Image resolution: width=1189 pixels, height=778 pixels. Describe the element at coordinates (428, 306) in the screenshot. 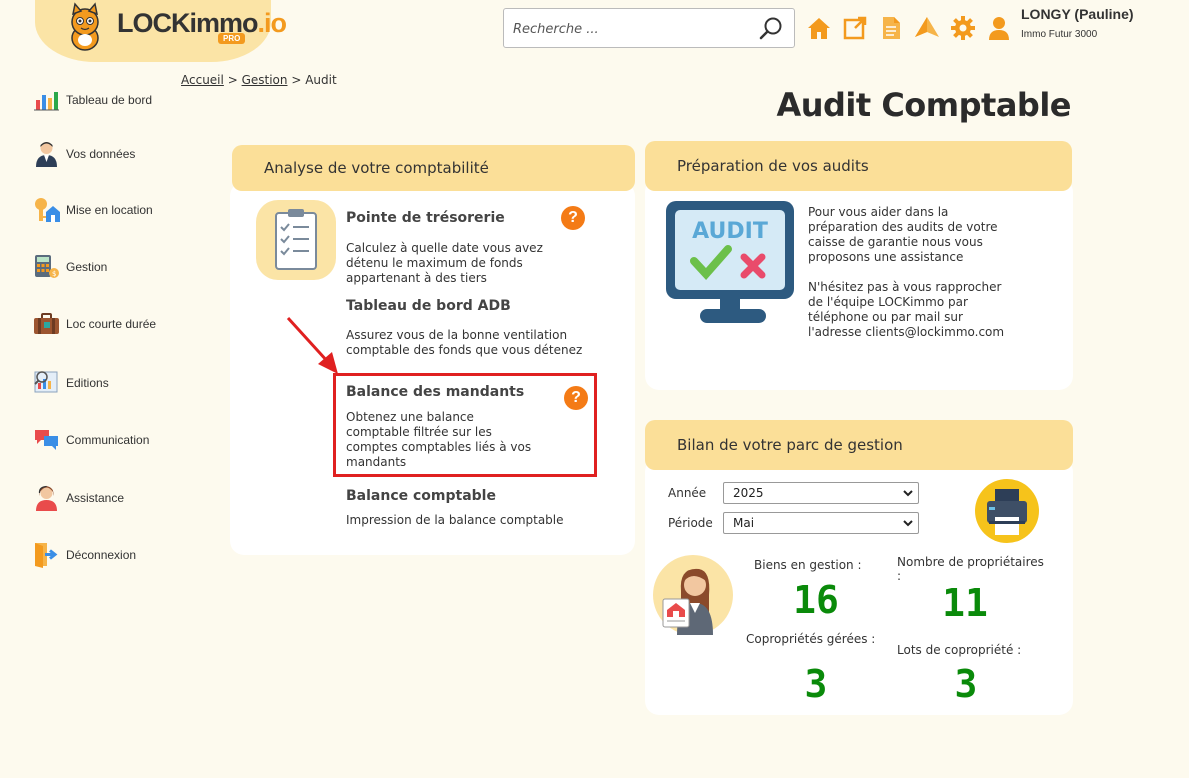

I see `tableau-de-bord-adb-link: Tableau de bord ADB` at that location.